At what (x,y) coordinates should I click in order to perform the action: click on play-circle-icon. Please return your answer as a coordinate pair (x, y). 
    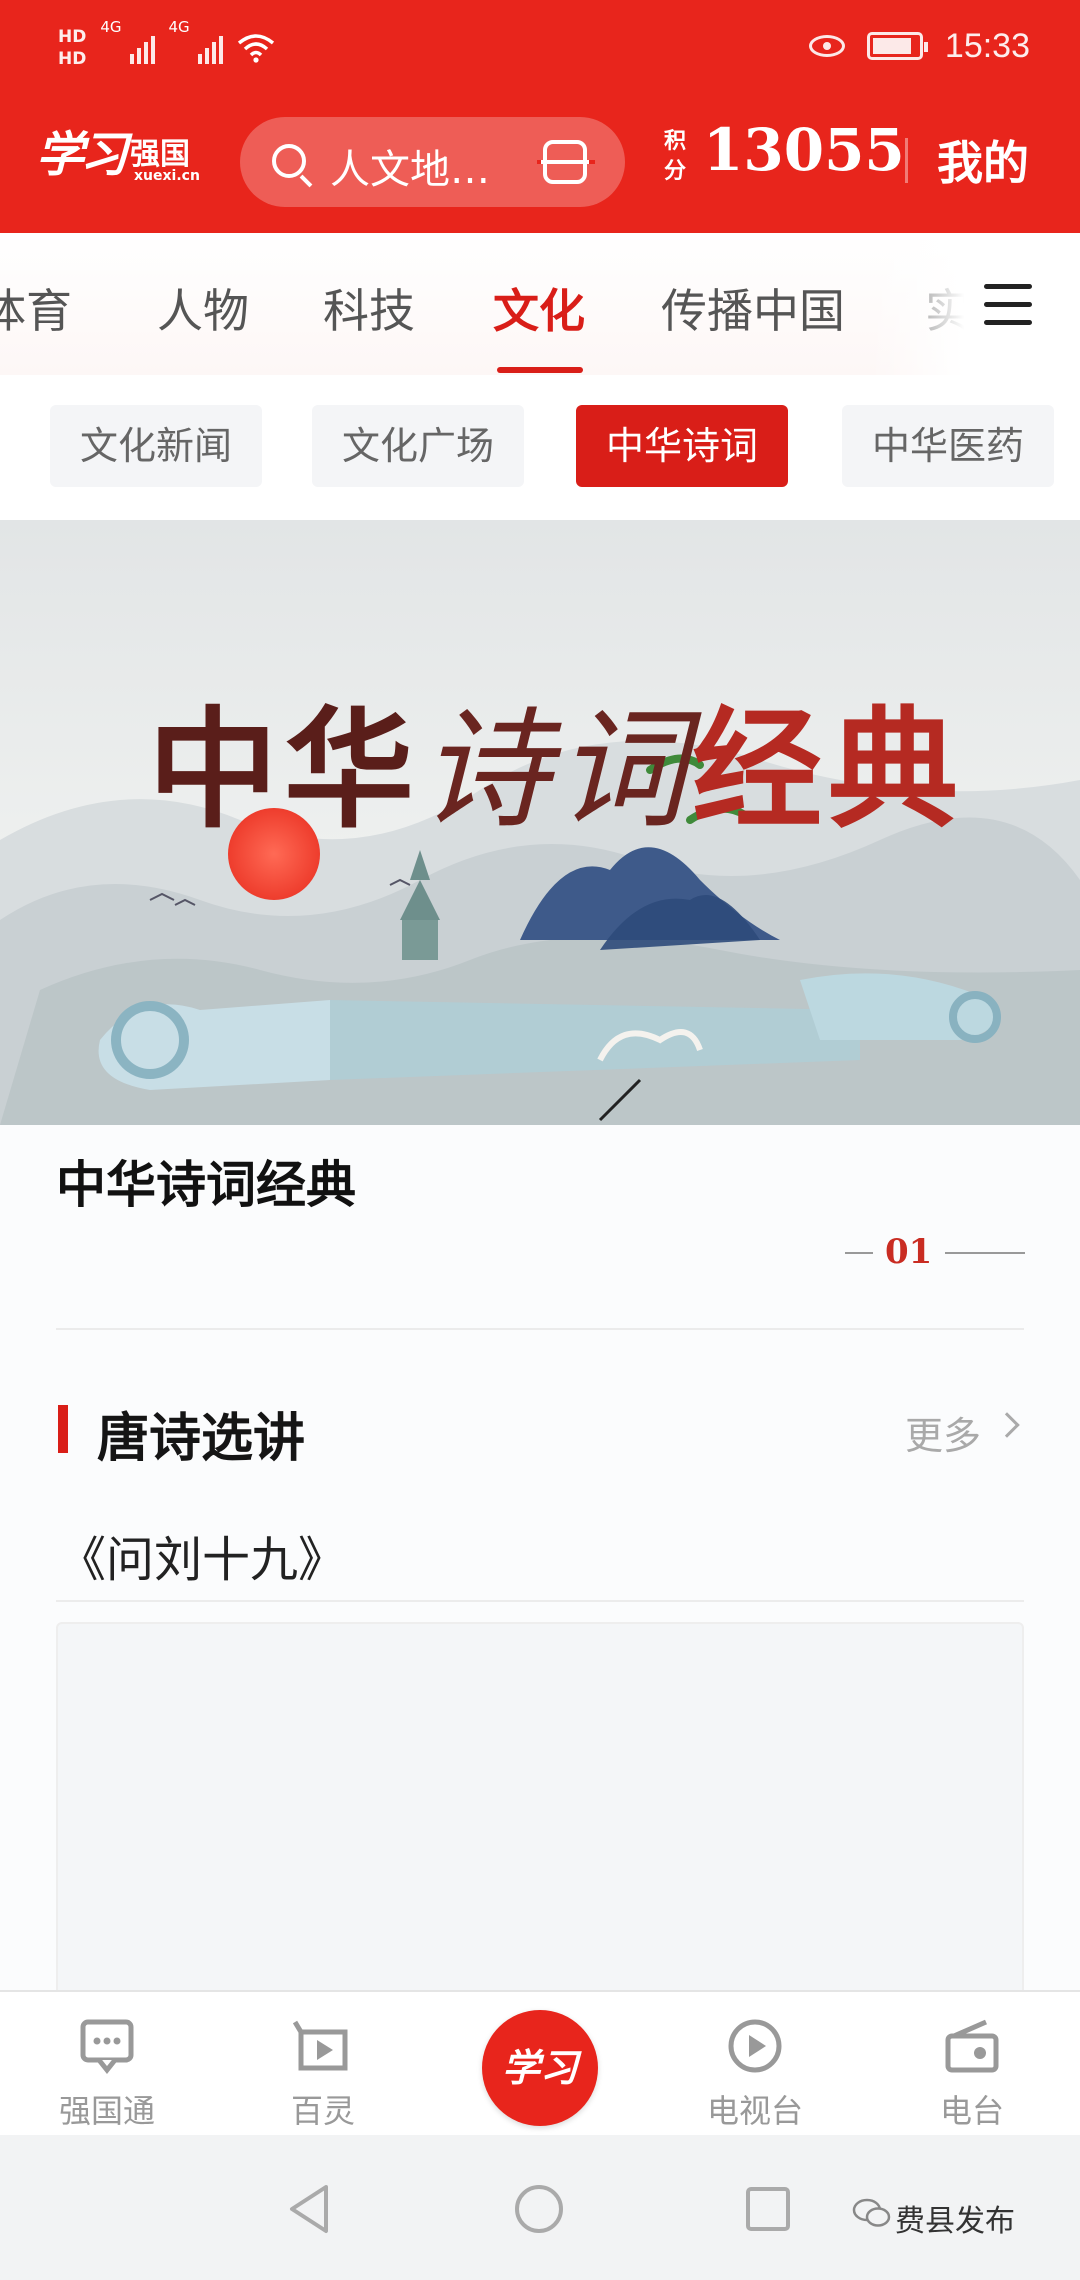
    Looking at the image, I should click on (755, 2046).